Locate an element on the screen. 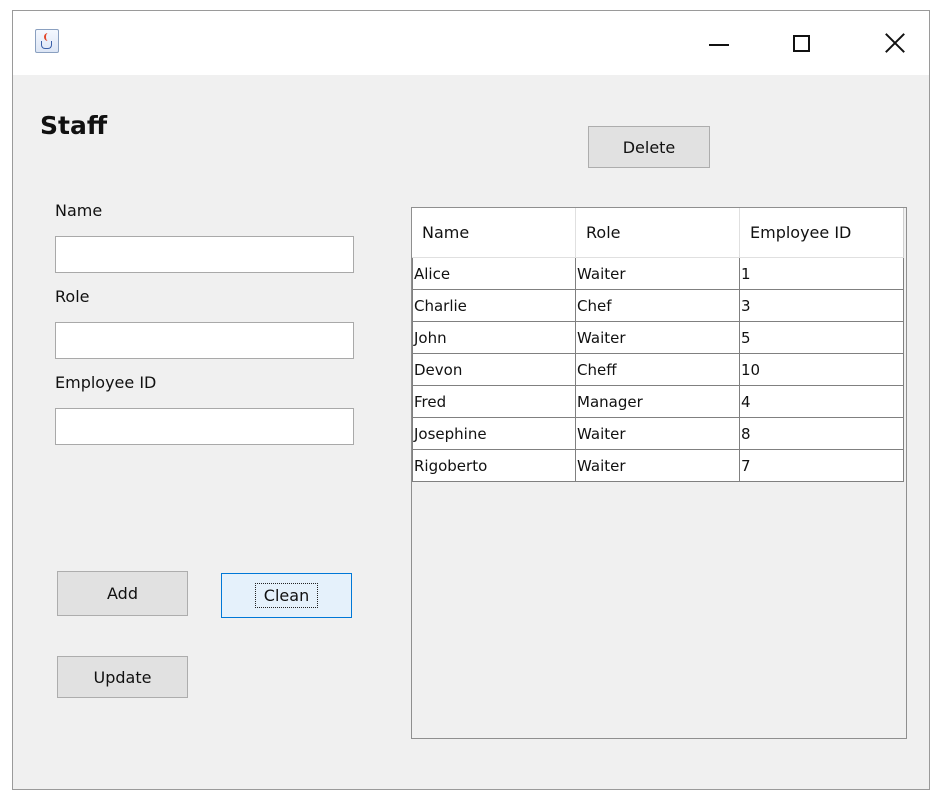 The height and width of the screenshot is (799, 938). table-row: Charlie Chef 3 is located at coordinates (658, 306).